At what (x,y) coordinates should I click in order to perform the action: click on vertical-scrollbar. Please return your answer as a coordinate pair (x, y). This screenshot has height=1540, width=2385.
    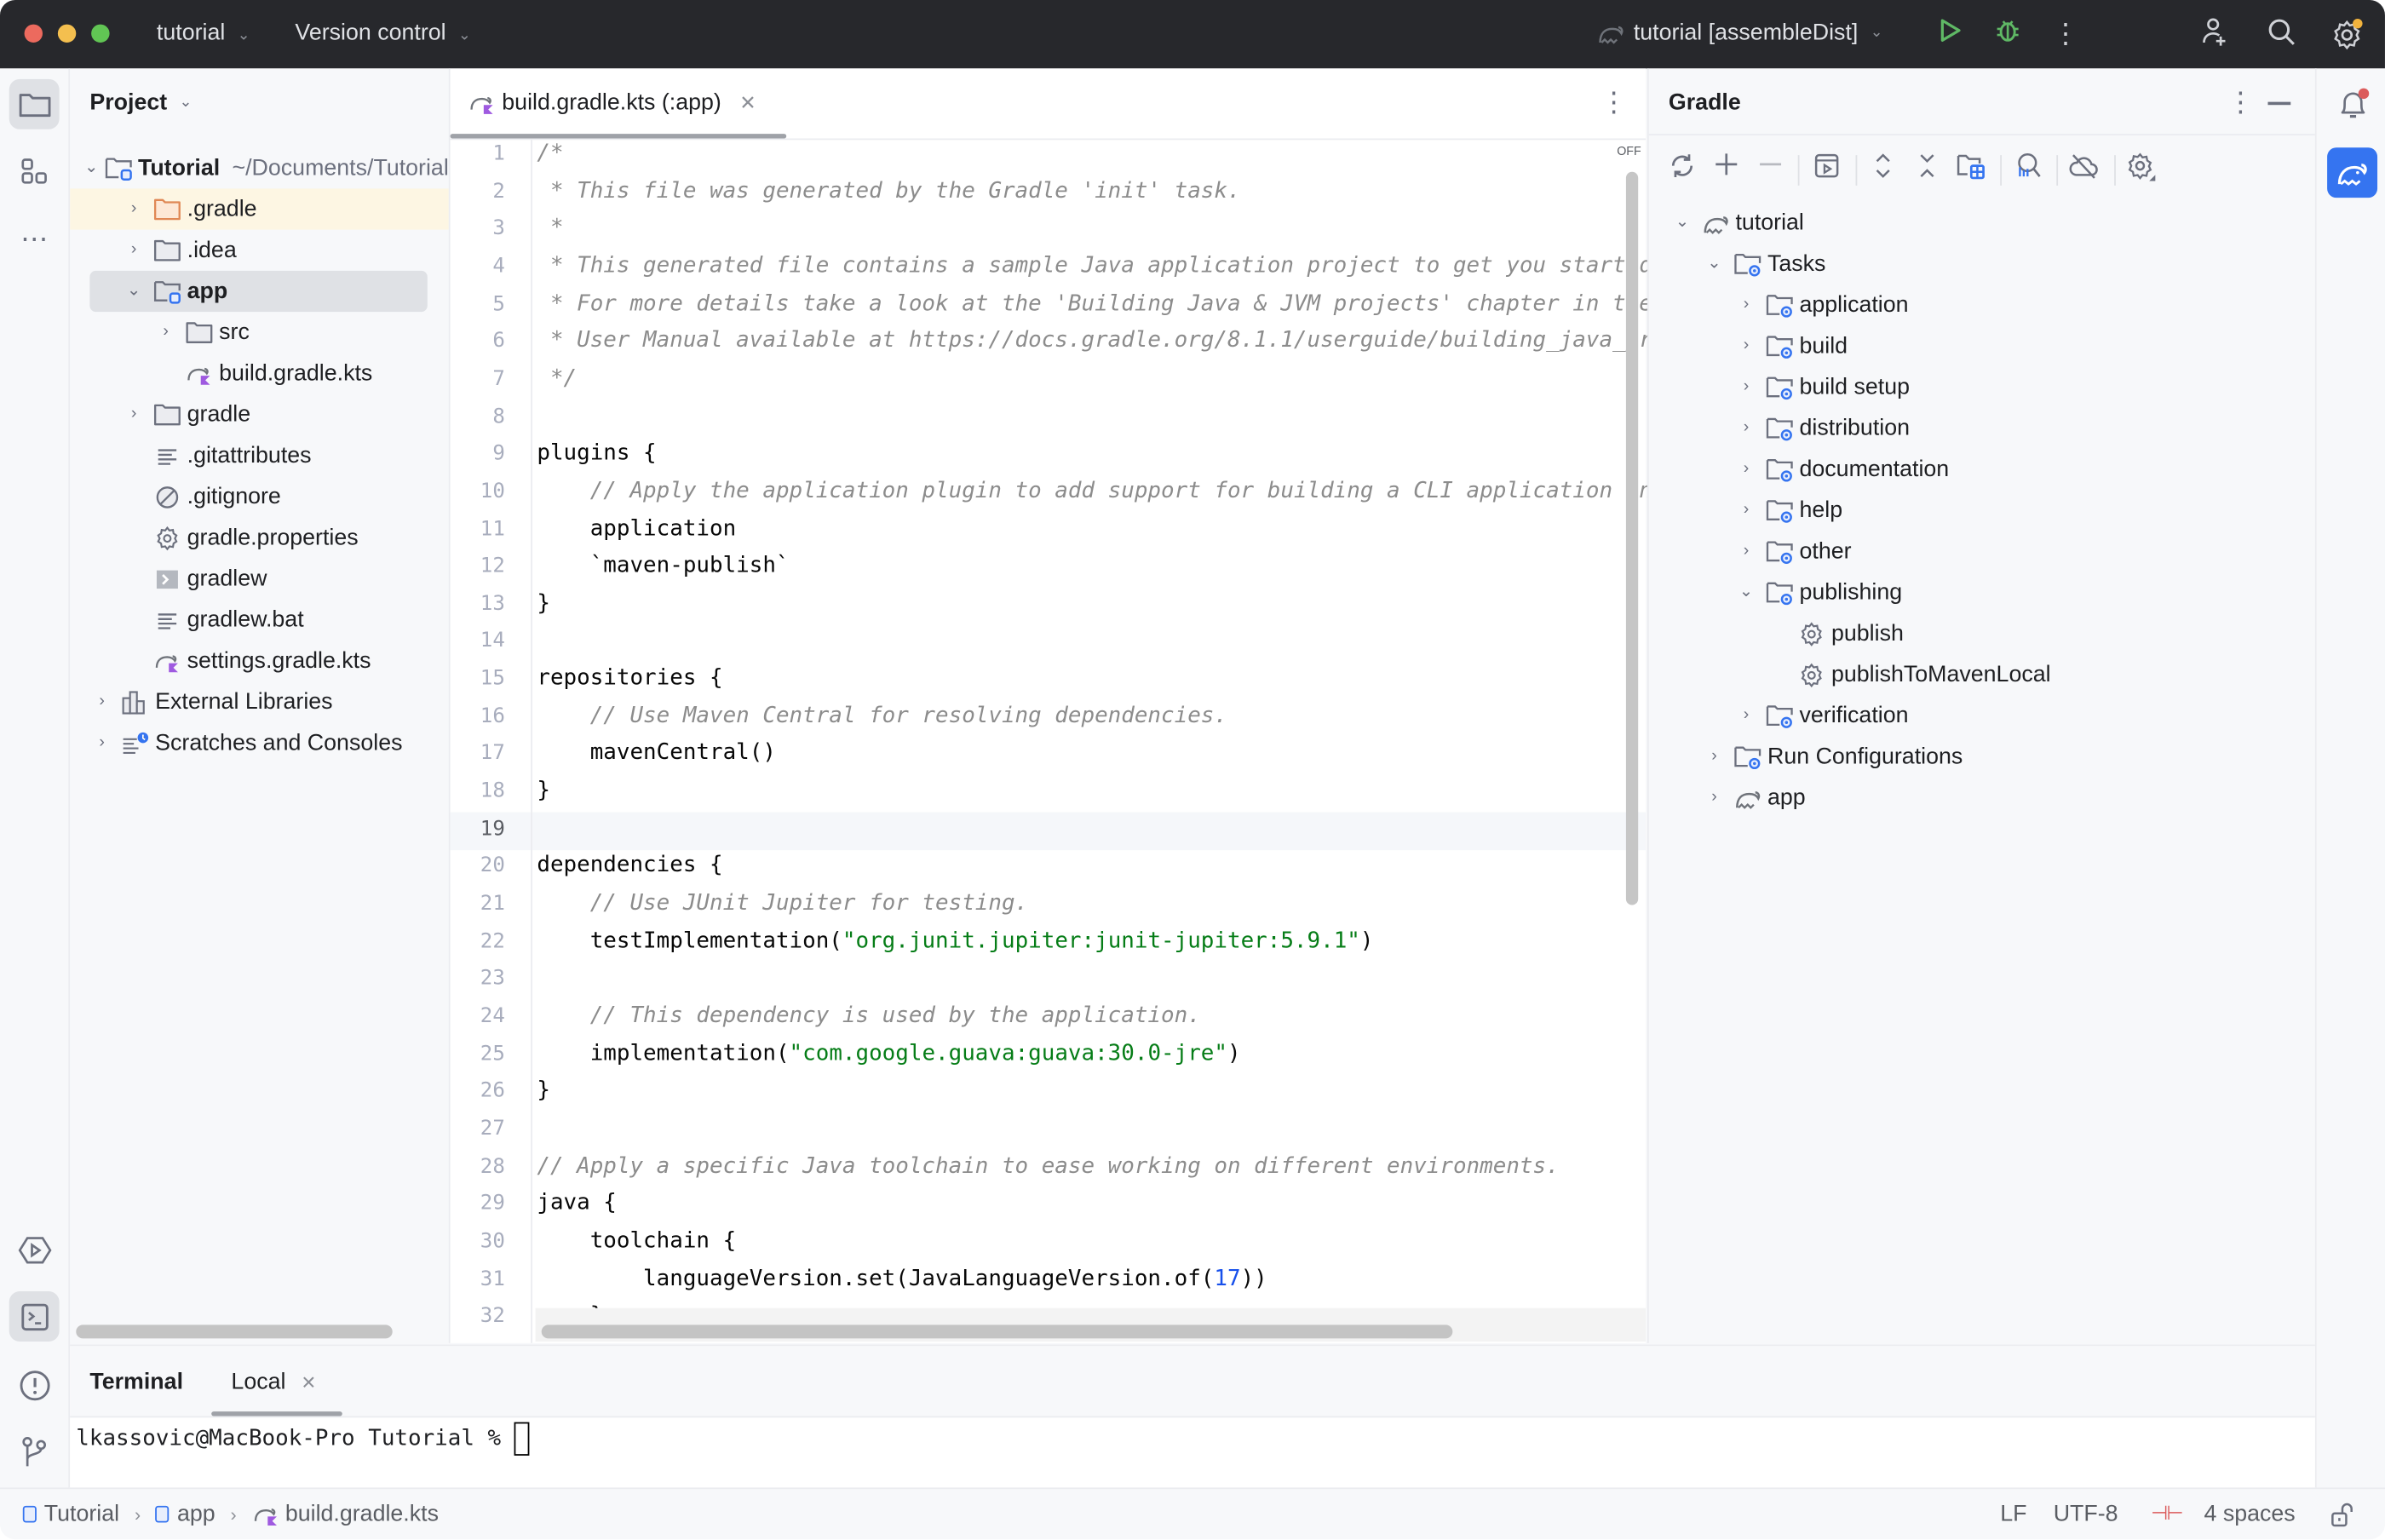
    Looking at the image, I should click on (1632, 538).